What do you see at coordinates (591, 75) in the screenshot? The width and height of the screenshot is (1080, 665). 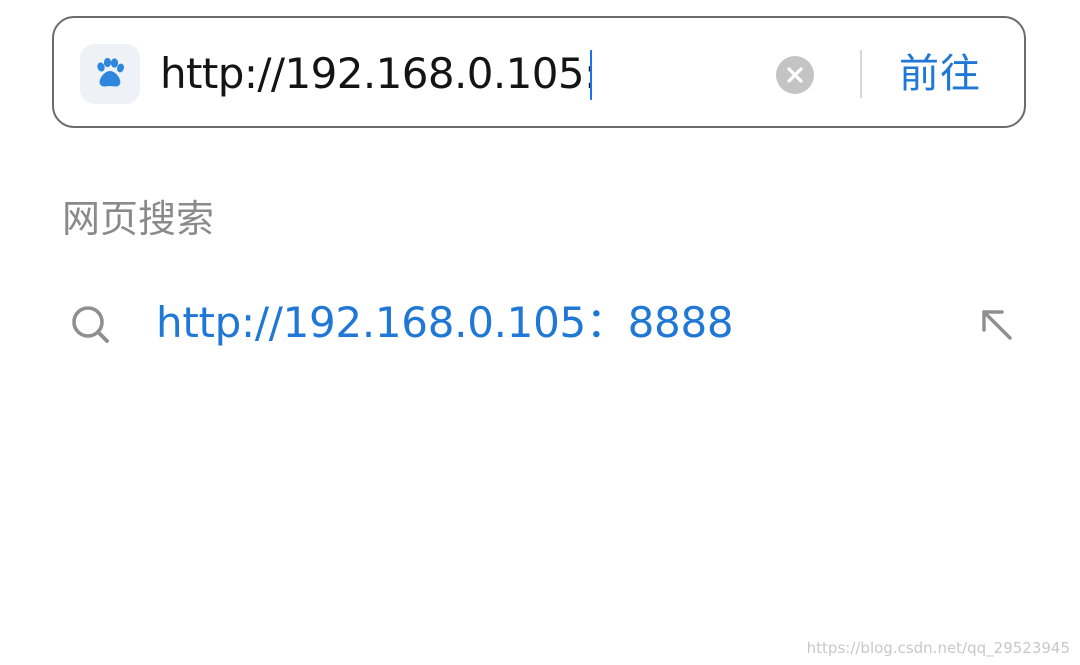 I see `text-cursor` at bounding box center [591, 75].